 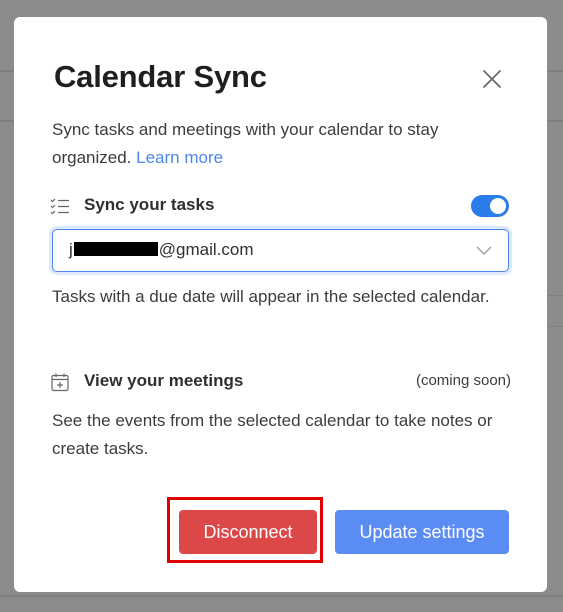 I want to click on background-divider, so click(x=281, y=596).